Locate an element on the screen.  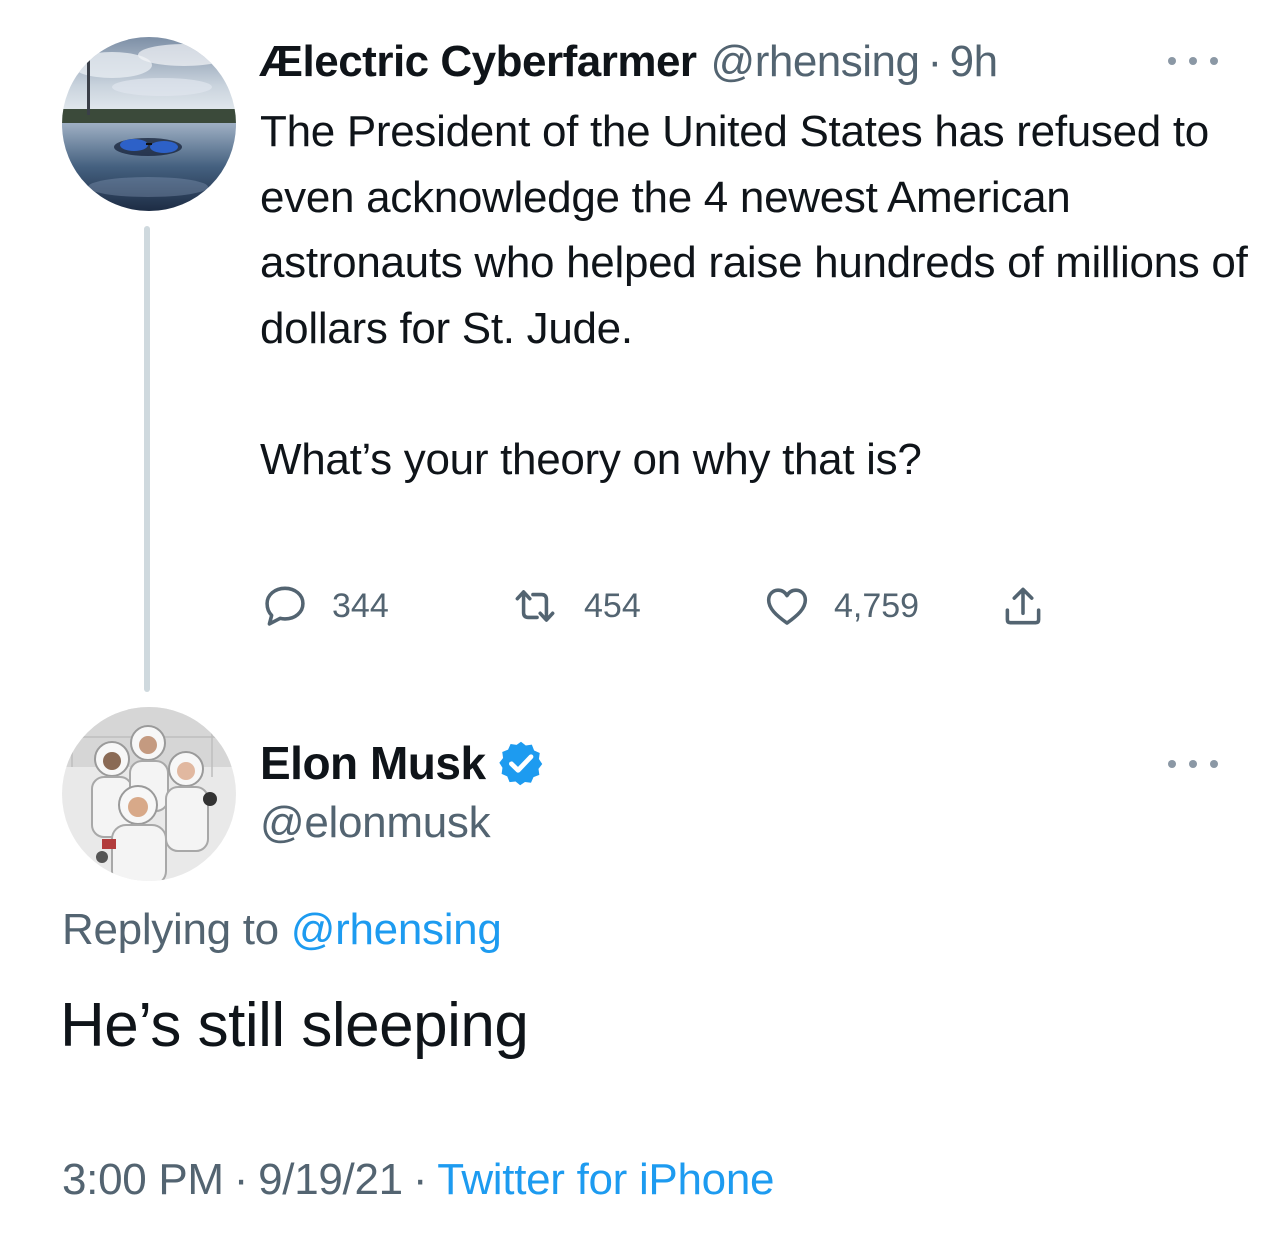
tweet-header: Ælectric Cyberfarmer @rhensing · 9h is located at coordinates (628, 62).